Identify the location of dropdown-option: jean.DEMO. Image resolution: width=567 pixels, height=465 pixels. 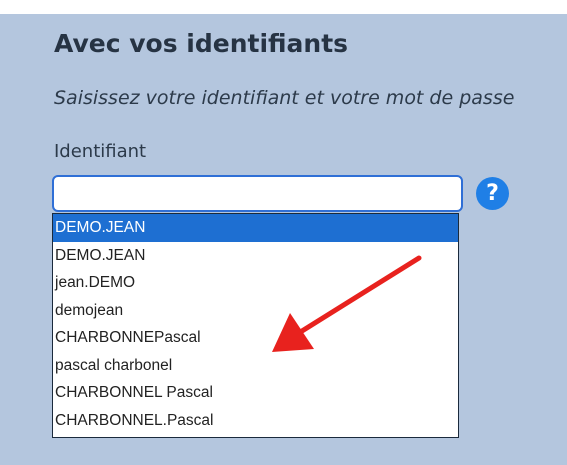
(255, 283).